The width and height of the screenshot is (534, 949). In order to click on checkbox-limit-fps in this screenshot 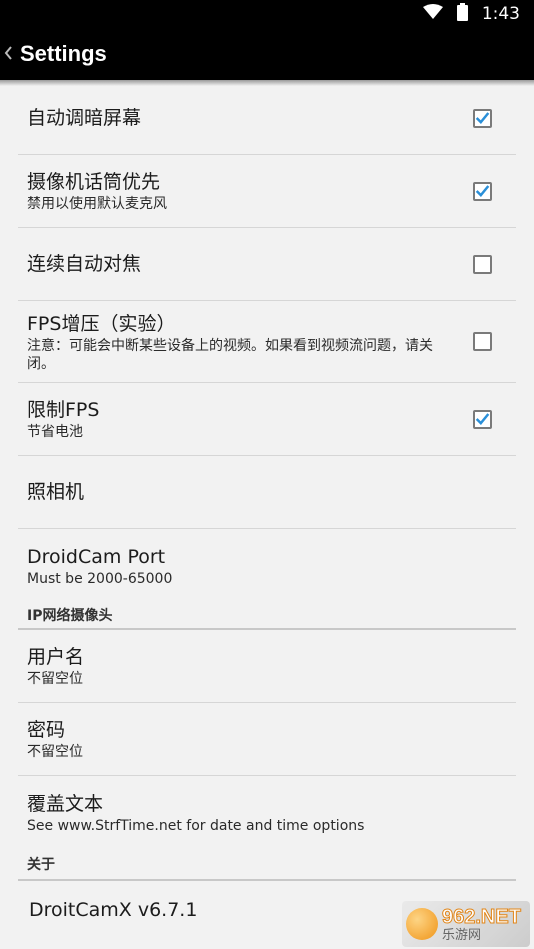, I will do `click(482, 419)`.